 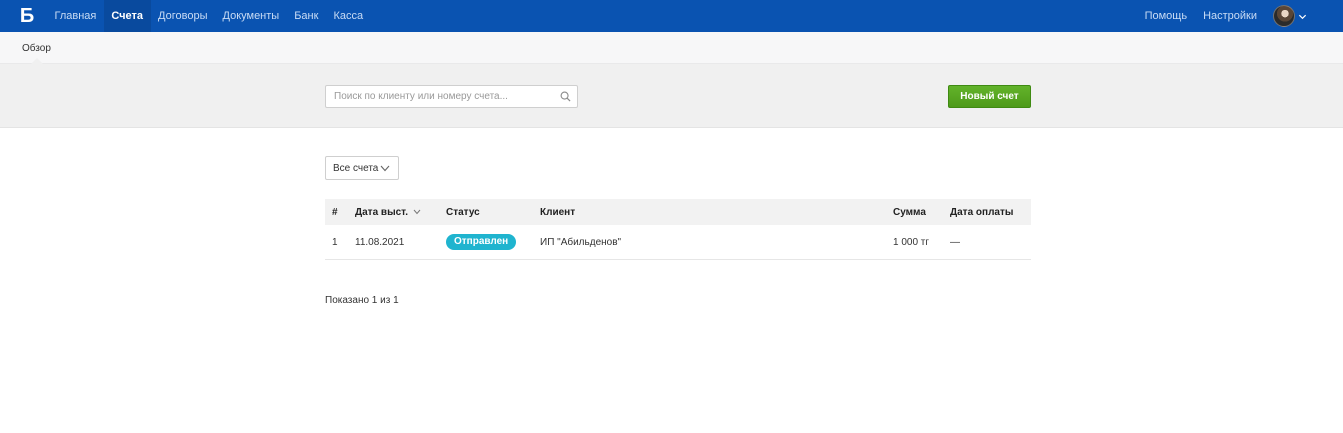 I want to click on nav-item-cash: Касса, so click(x=348, y=16).